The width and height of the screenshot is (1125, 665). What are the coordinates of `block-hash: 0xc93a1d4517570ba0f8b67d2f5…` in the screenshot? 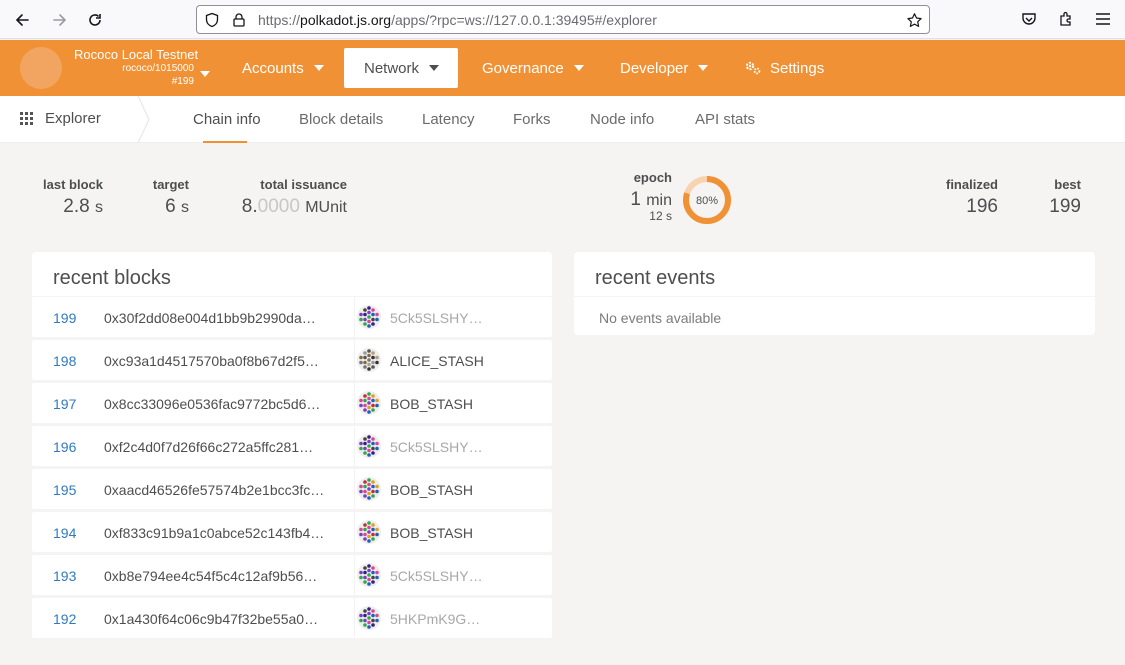 It's located at (211, 361).